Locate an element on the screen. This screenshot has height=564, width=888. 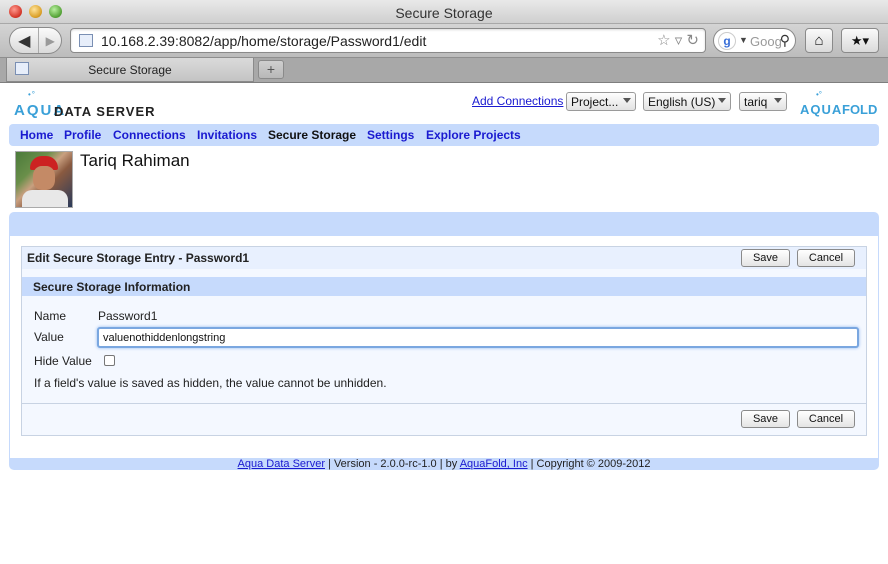
panel-divider is located at coordinates (444, 403).